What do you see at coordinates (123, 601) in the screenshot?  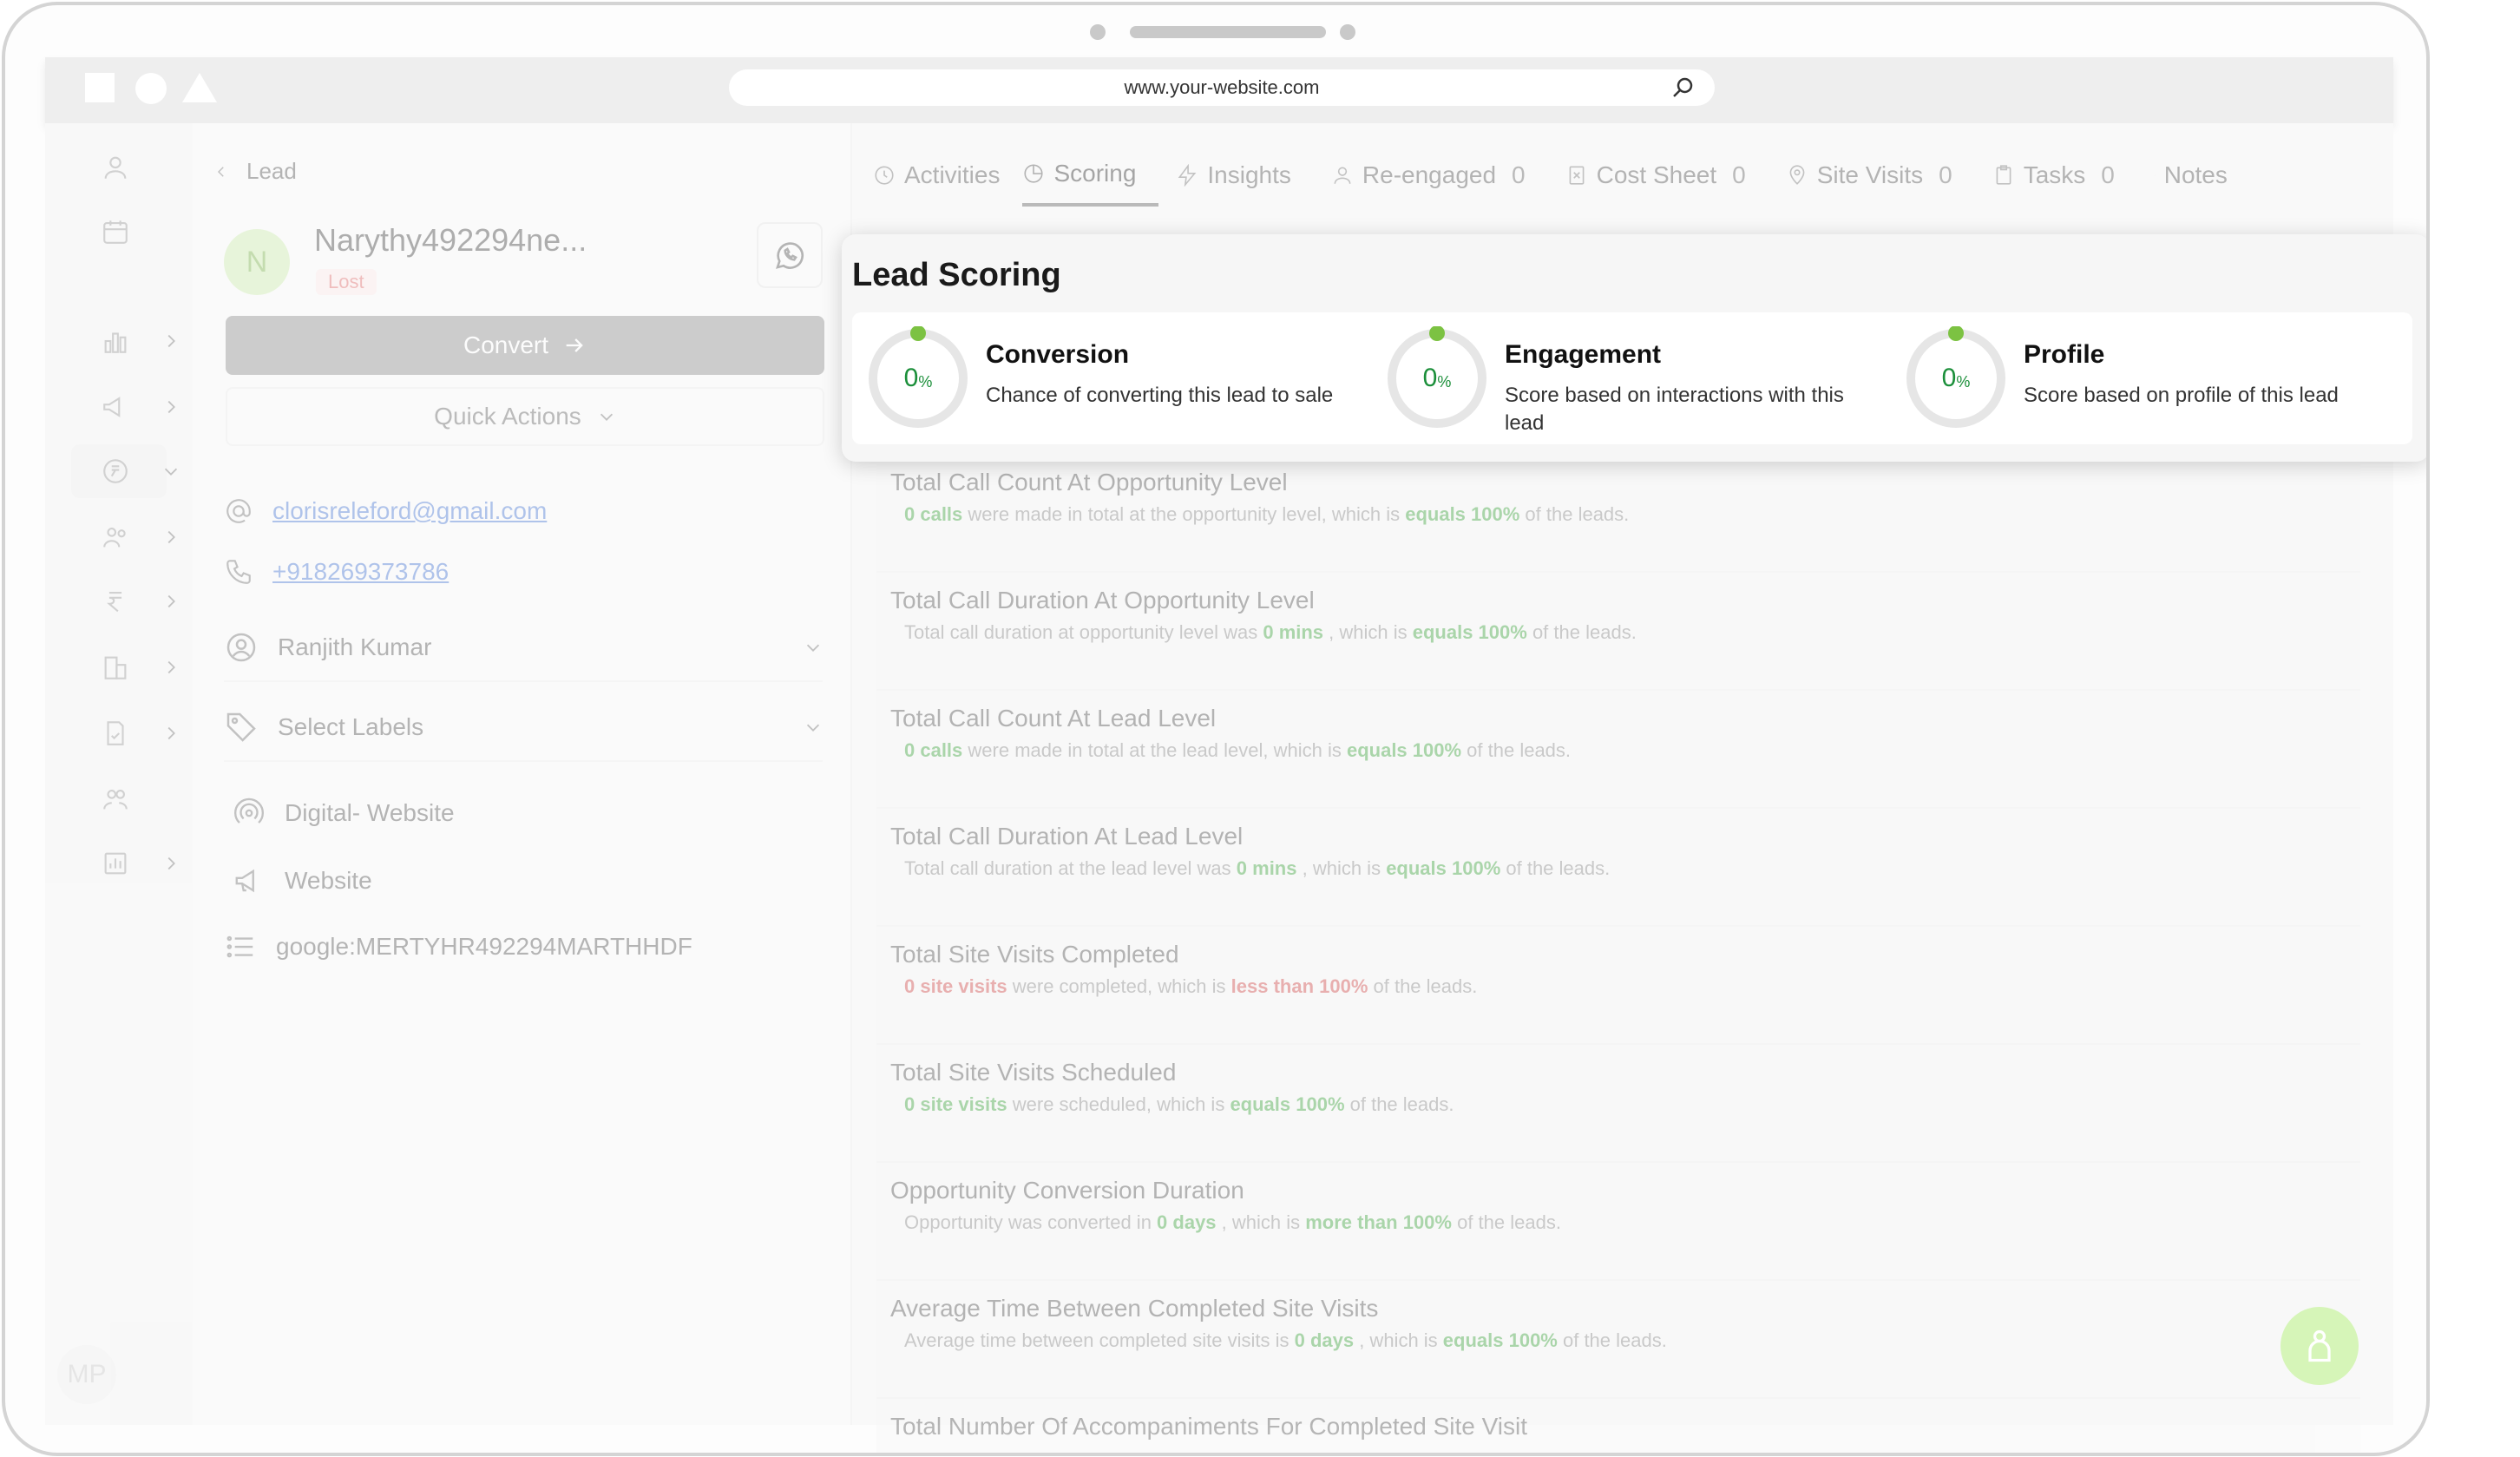 I see `nav-payments` at bounding box center [123, 601].